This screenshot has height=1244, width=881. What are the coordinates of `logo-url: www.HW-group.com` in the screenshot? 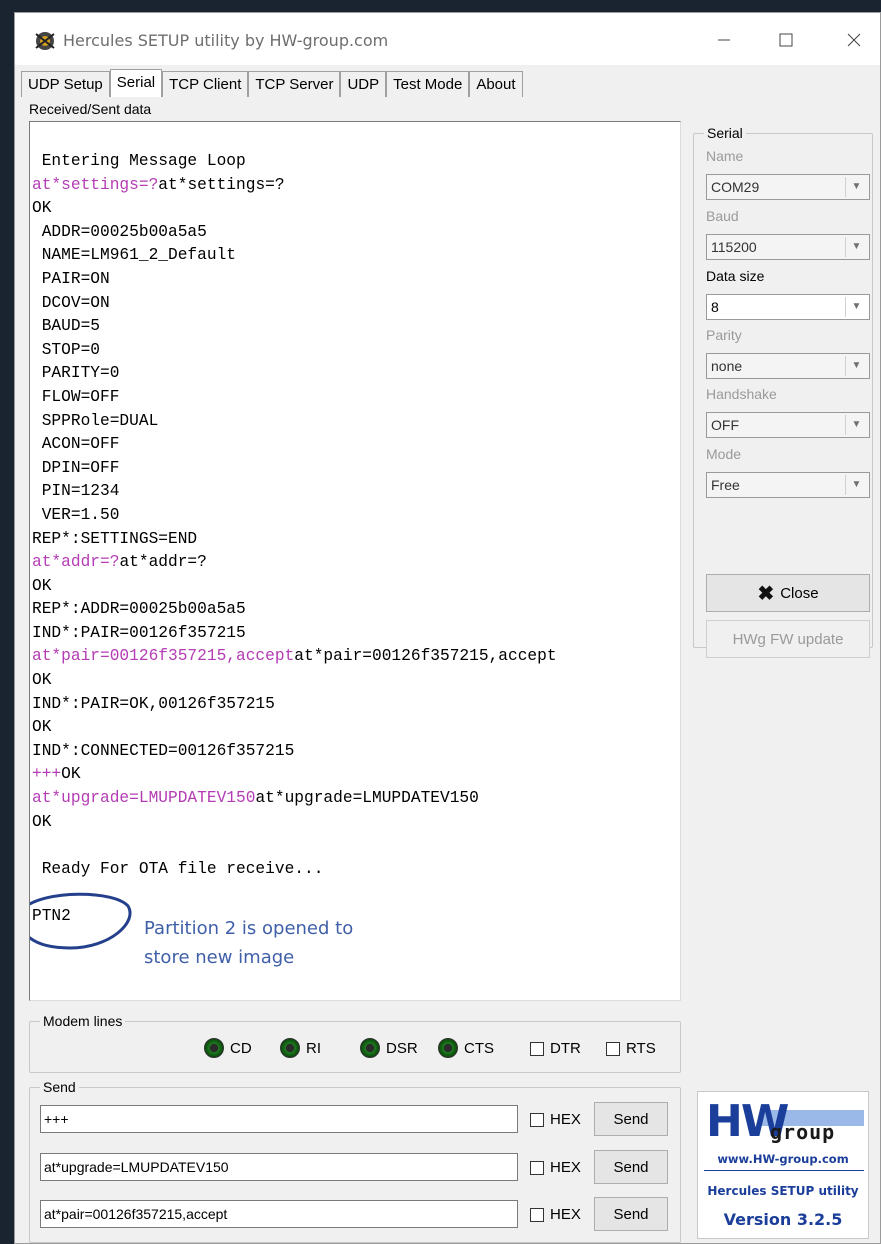 It's located at (783, 1159).